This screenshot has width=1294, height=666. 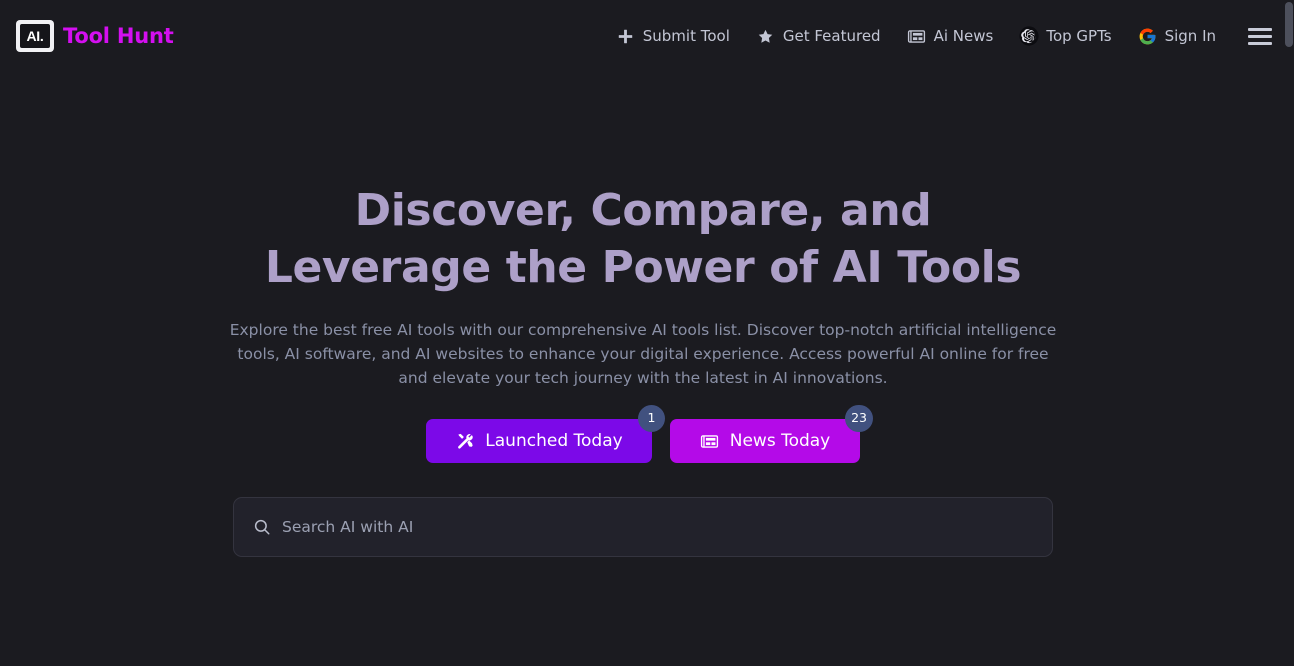 What do you see at coordinates (118, 36) in the screenshot?
I see `brand-name: Tool Hunt` at bounding box center [118, 36].